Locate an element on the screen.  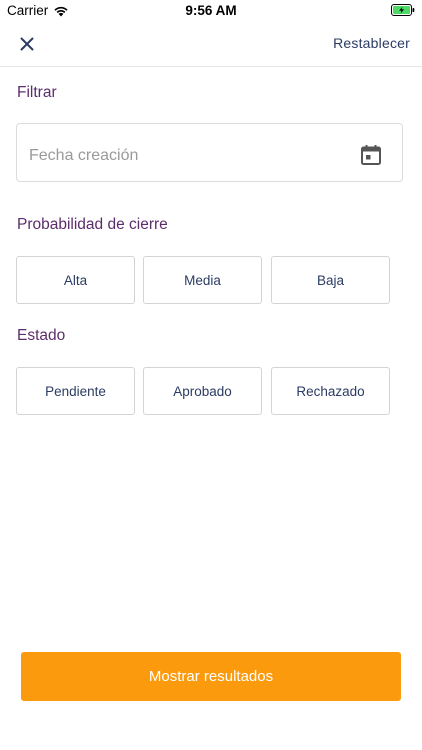
creation-date-field: Fecha creación is located at coordinates (209, 152).